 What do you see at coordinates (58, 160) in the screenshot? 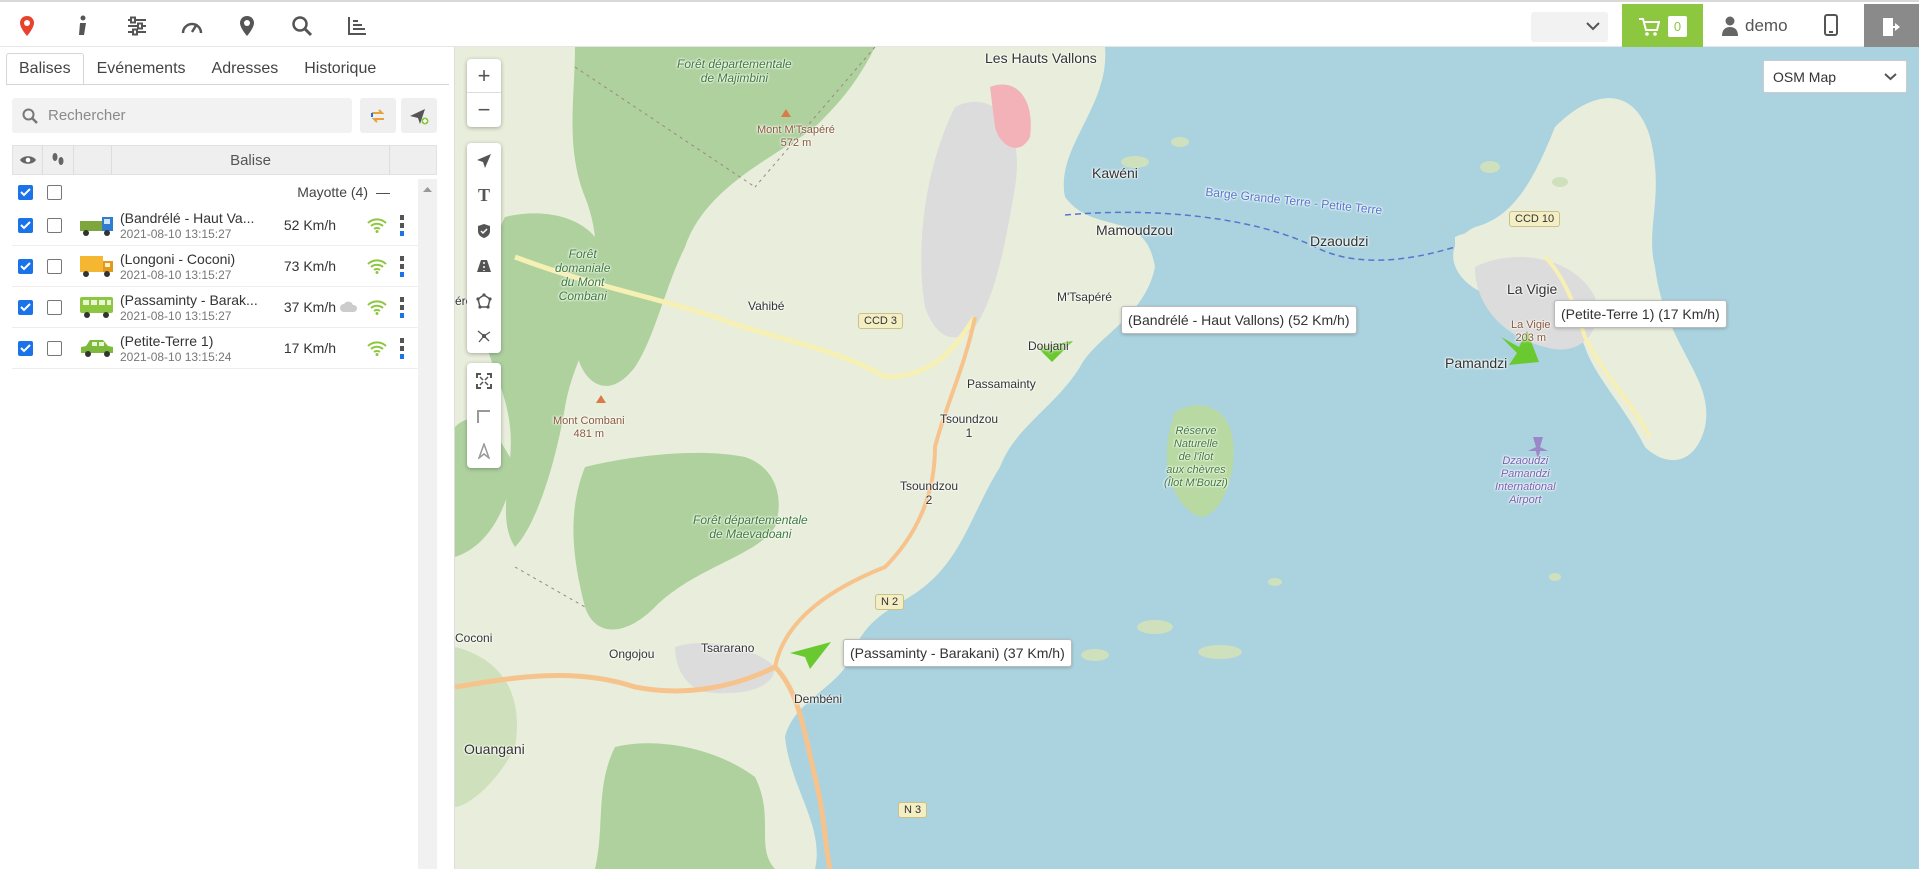
I see `footprints-icon` at bounding box center [58, 160].